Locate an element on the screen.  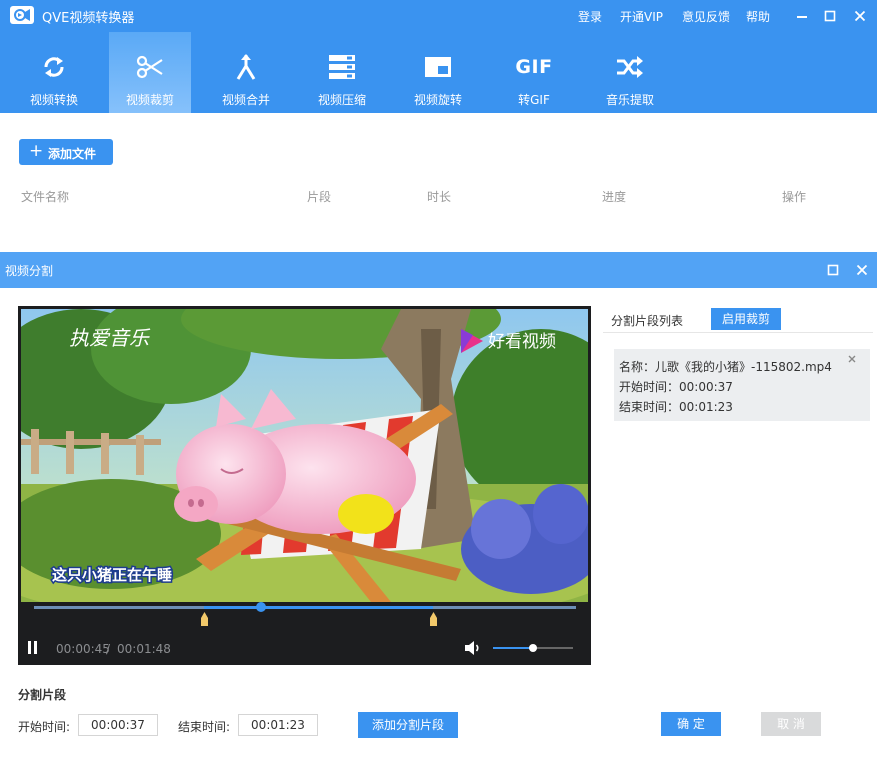
login-link: 登录 is located at coordinates (590, 16).